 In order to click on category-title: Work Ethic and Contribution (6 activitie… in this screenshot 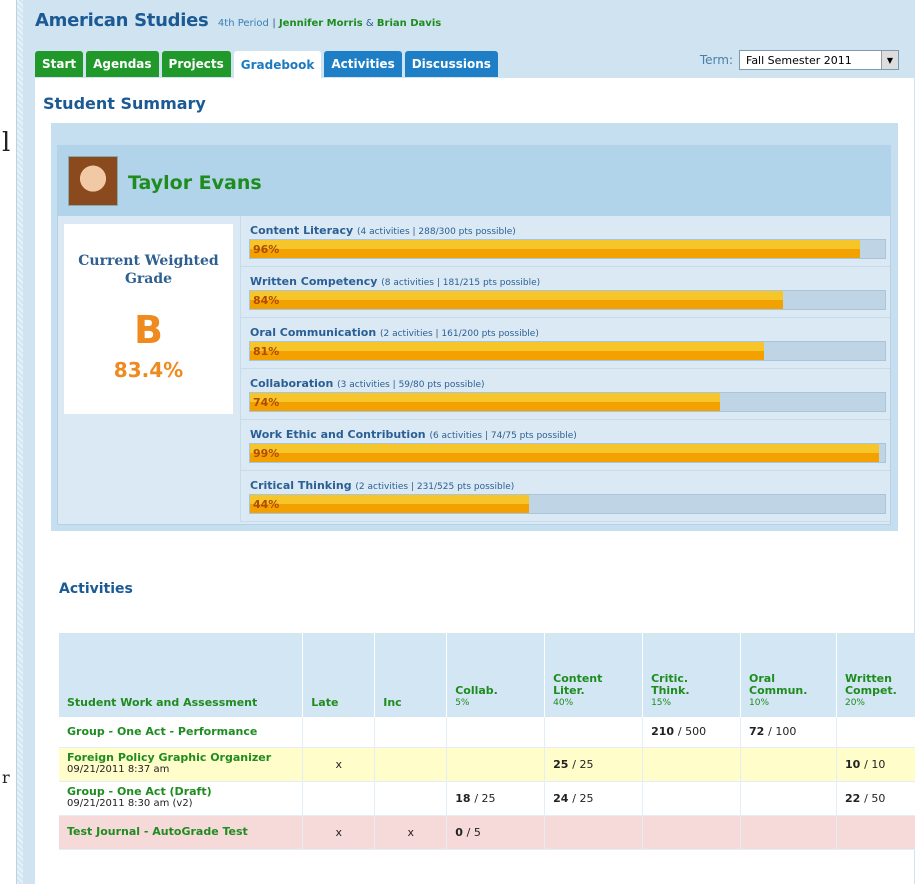, I will do `click(413, 434)`.